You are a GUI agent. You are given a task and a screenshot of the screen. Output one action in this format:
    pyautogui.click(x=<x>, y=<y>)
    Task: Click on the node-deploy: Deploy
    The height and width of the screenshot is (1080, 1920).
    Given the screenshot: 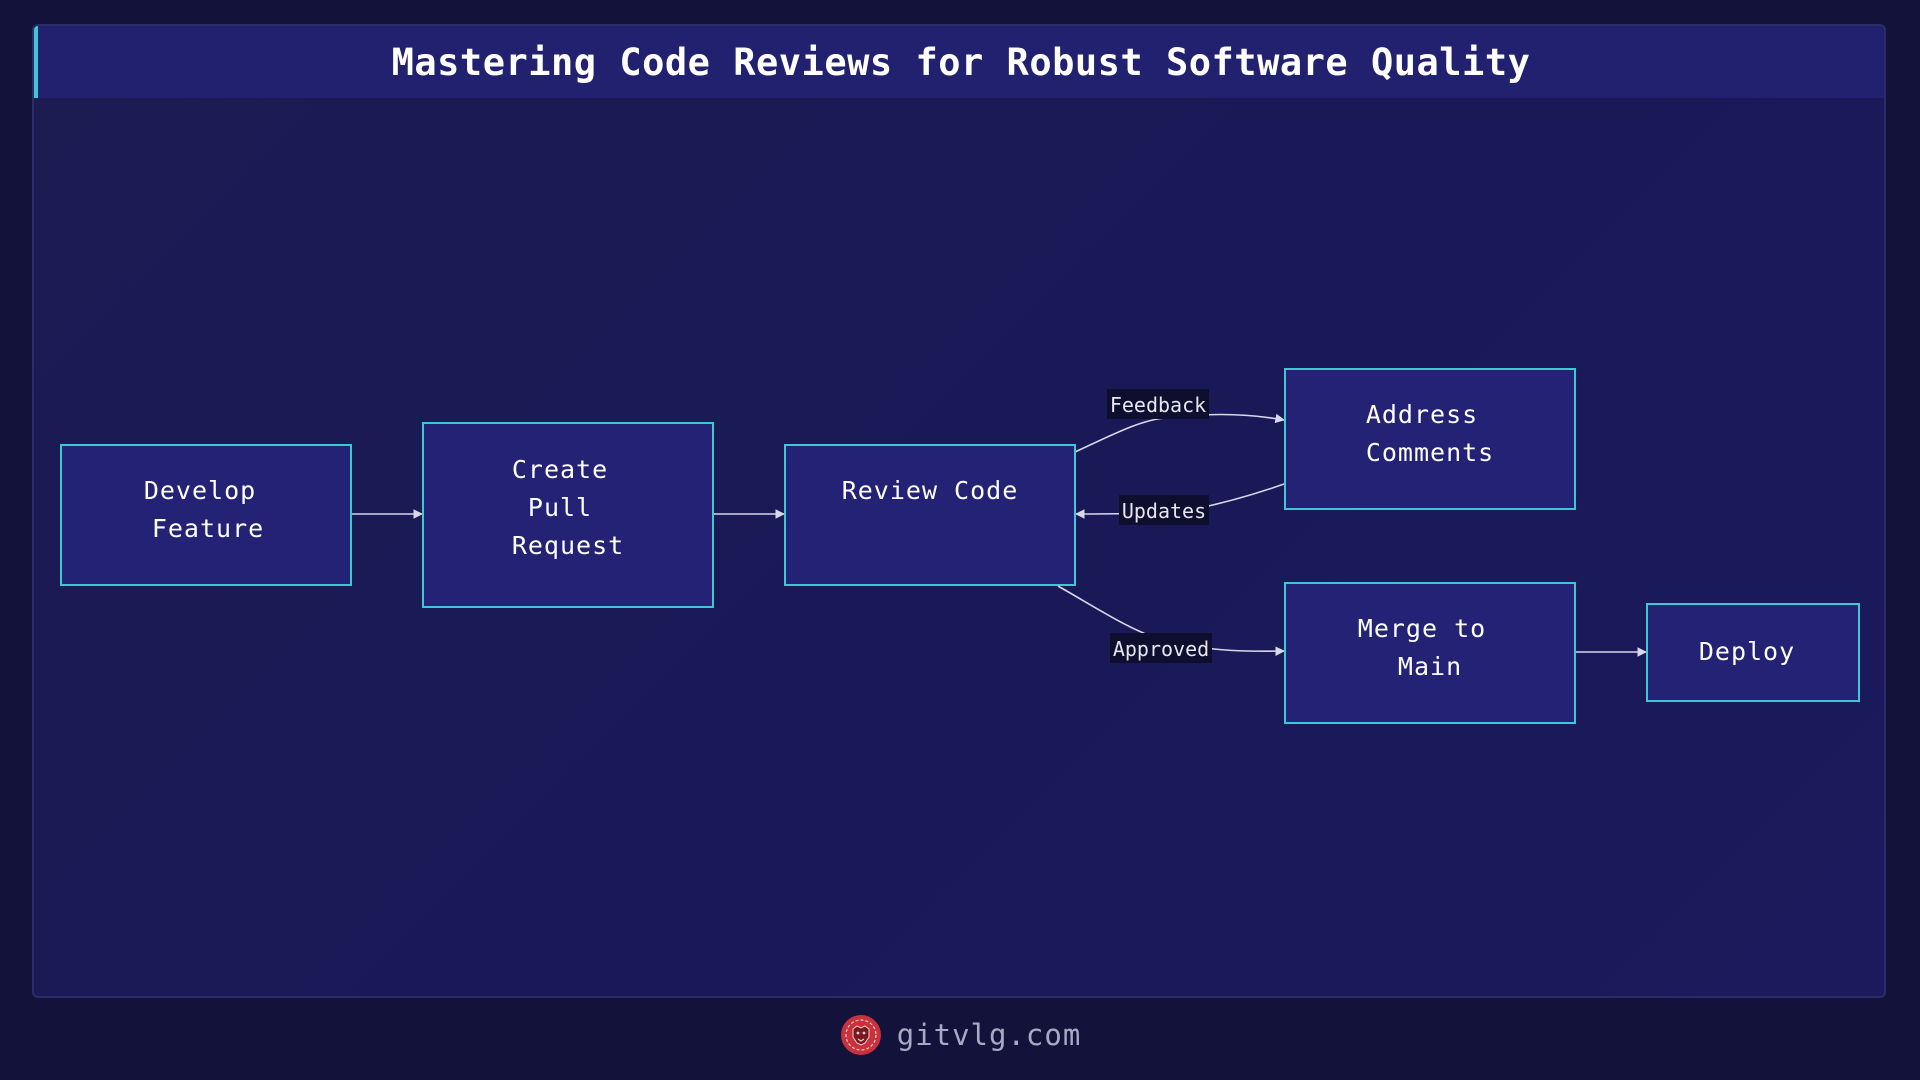 What is the action you would take?
    pyautogui.click(x=1753, y=652)
    